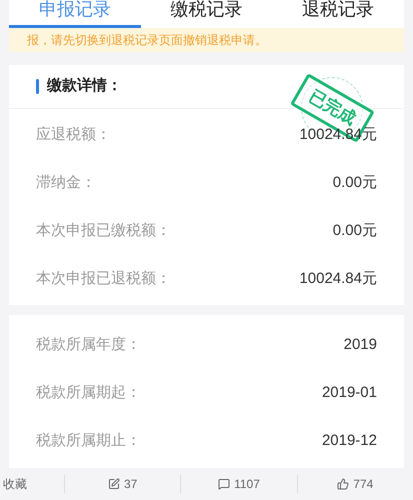  What do you see at coordinates (88, 440) in the screenshot?
I see `field-label: 税款所属期止：` at bounding box center [88, 440].